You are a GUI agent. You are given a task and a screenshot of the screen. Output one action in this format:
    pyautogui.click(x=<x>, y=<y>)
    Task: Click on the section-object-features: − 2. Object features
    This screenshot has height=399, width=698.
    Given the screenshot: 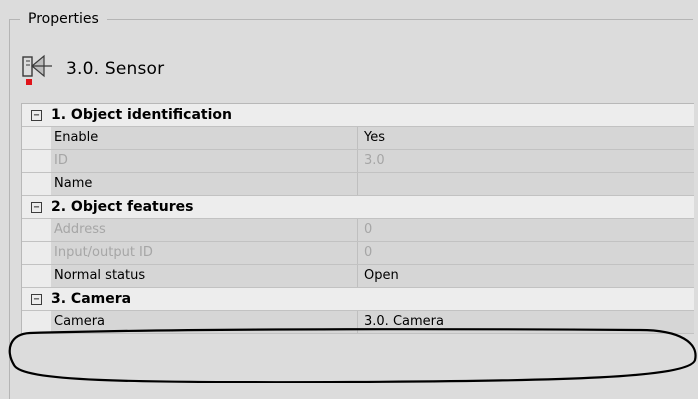 What is the action you would take?
    pyautogui.click(x=358, y=207)
    